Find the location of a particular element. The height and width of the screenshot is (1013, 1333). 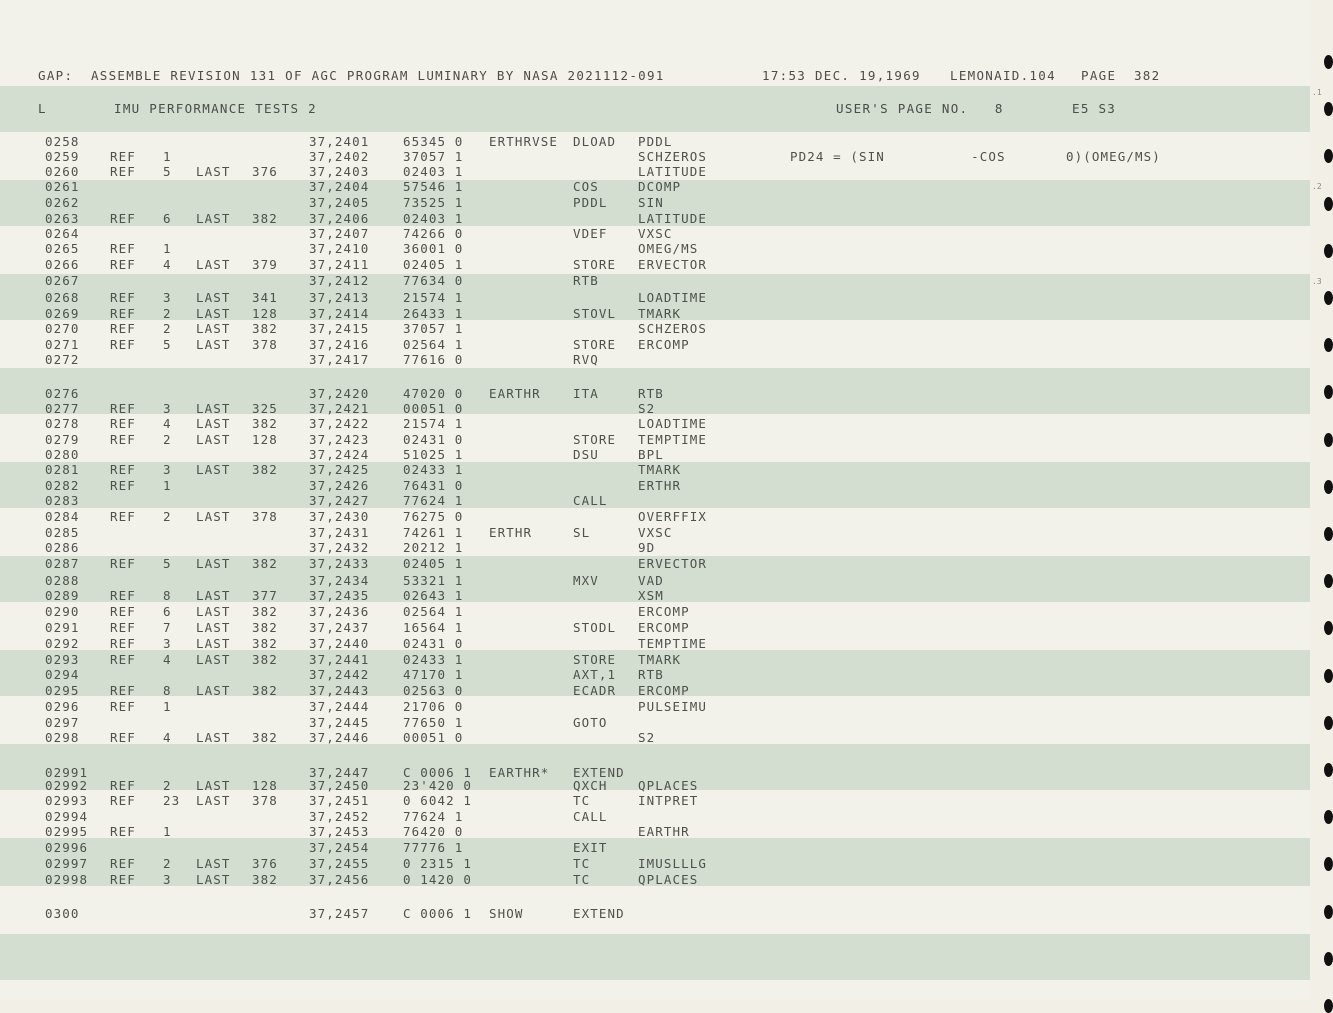

ref-count: 2 is located at coordinates (167, 785).